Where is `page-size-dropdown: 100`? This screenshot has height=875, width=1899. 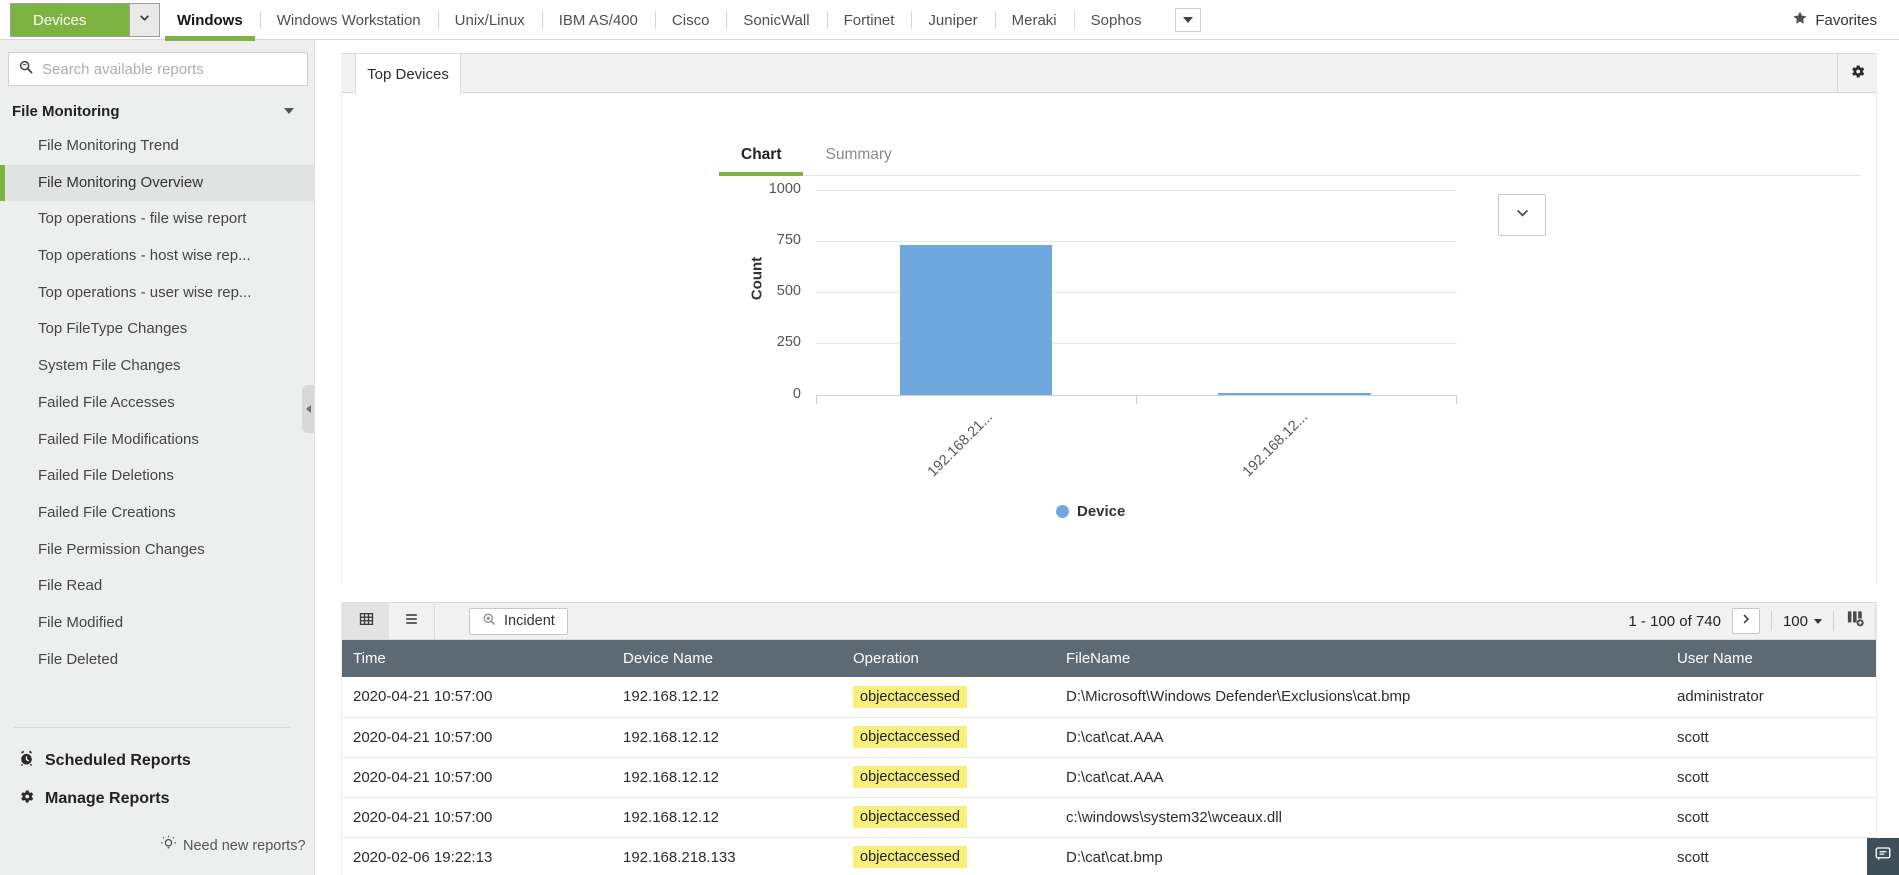 page-size-dropdown: 100 is located at coordinates (1802, 621).